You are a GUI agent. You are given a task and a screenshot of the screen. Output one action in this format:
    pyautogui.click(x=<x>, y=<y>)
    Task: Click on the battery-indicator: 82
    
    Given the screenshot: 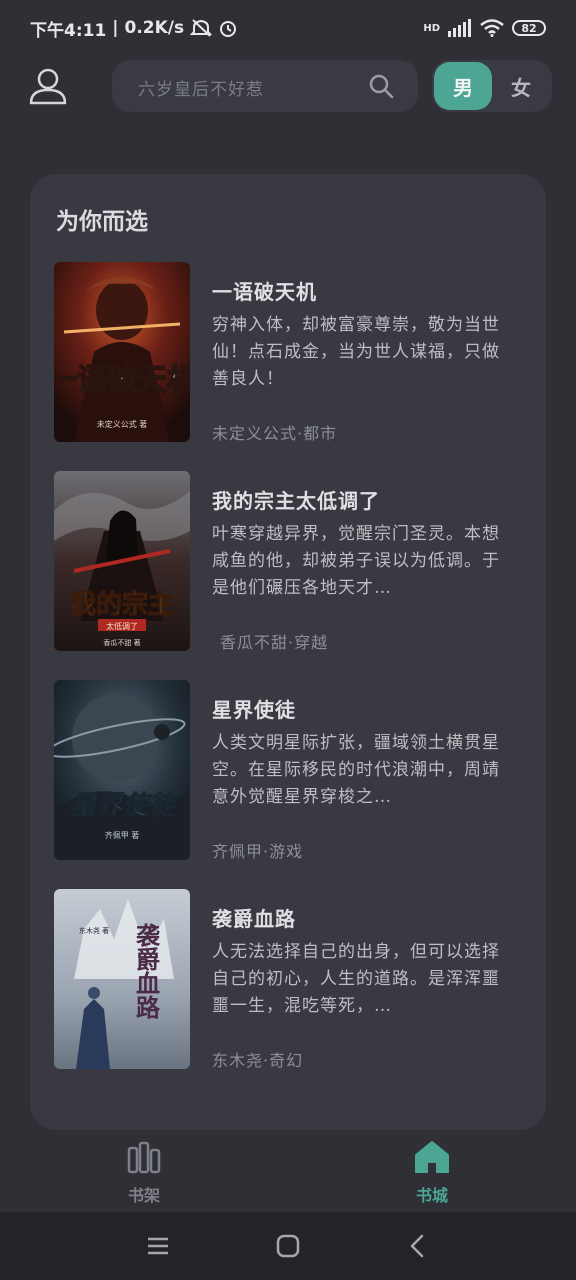 What is the action you would take?
    pyautogui.click(x=529, y=28)
    